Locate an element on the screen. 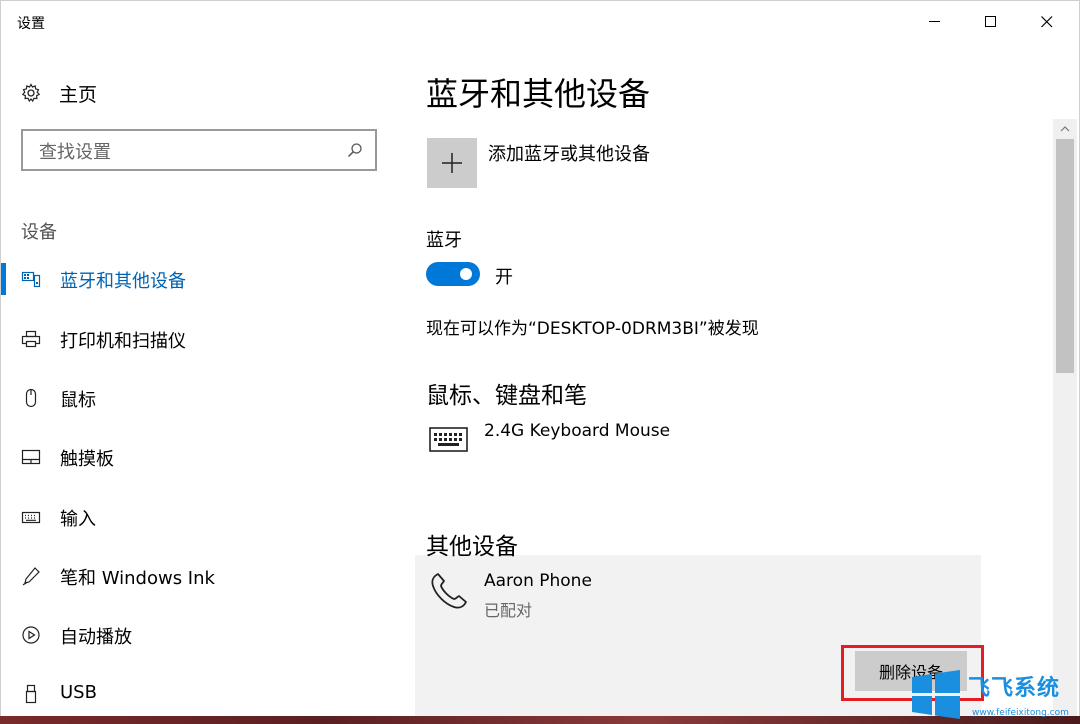  bluetooth-label: 蓝牙 is located at coordinates (444, 240).